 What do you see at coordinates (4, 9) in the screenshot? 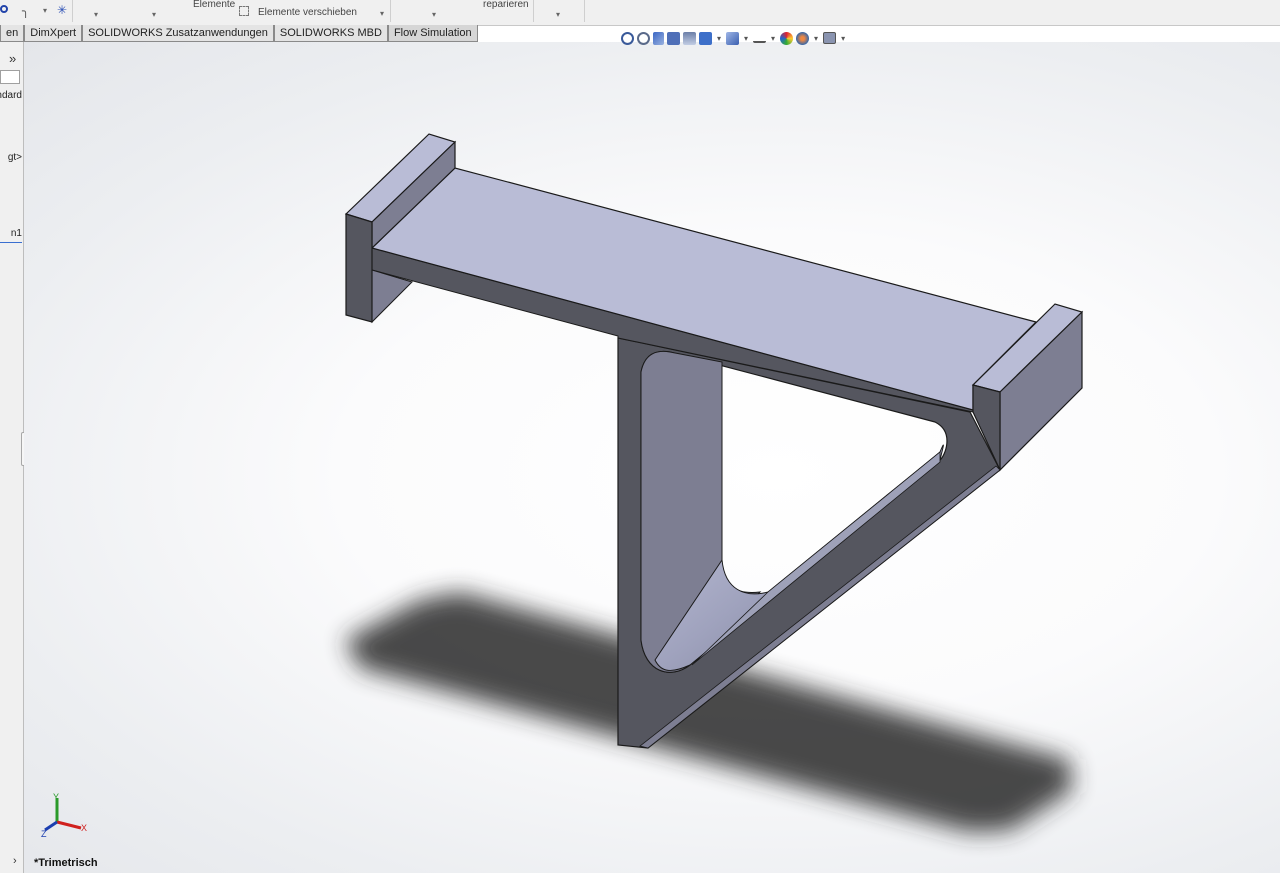
I see `rebuild-icon` at bounding box center [4, 9].